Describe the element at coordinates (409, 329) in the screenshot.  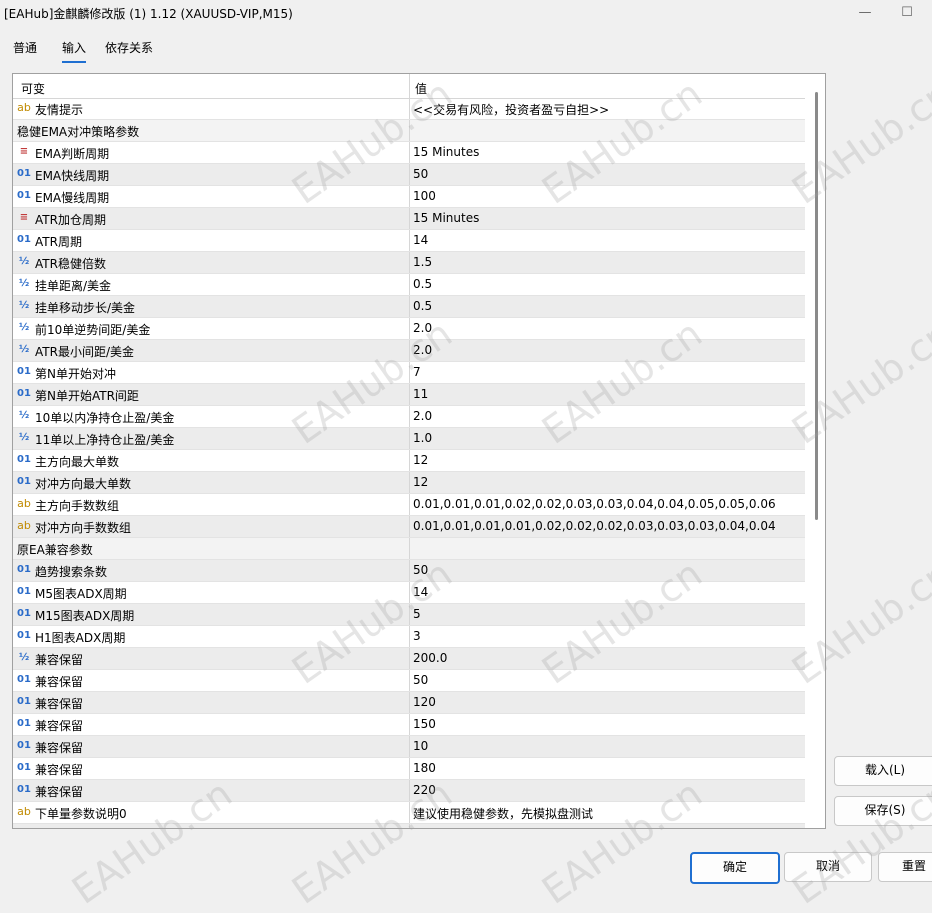
I see `parameter-row: ½ 前10单逆势间距/美金 2.0` at that location.